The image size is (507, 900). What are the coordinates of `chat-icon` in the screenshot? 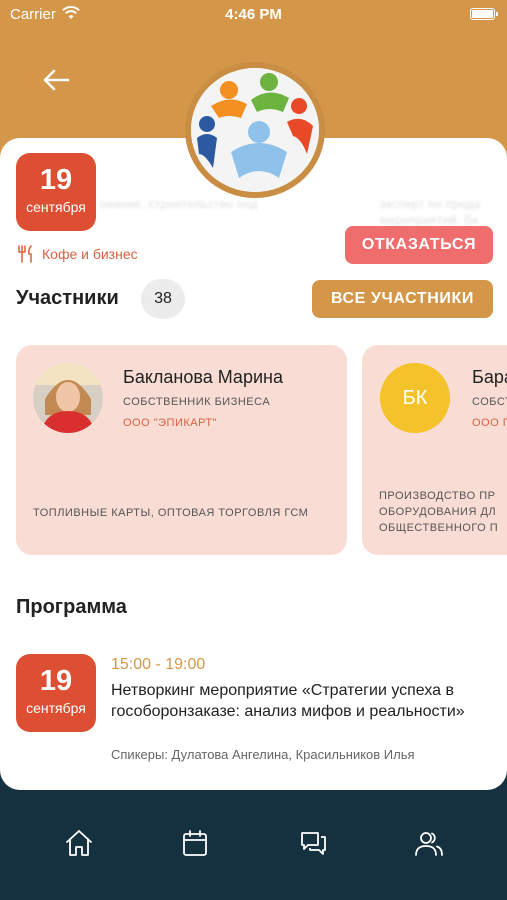 It's located at (313, 843).